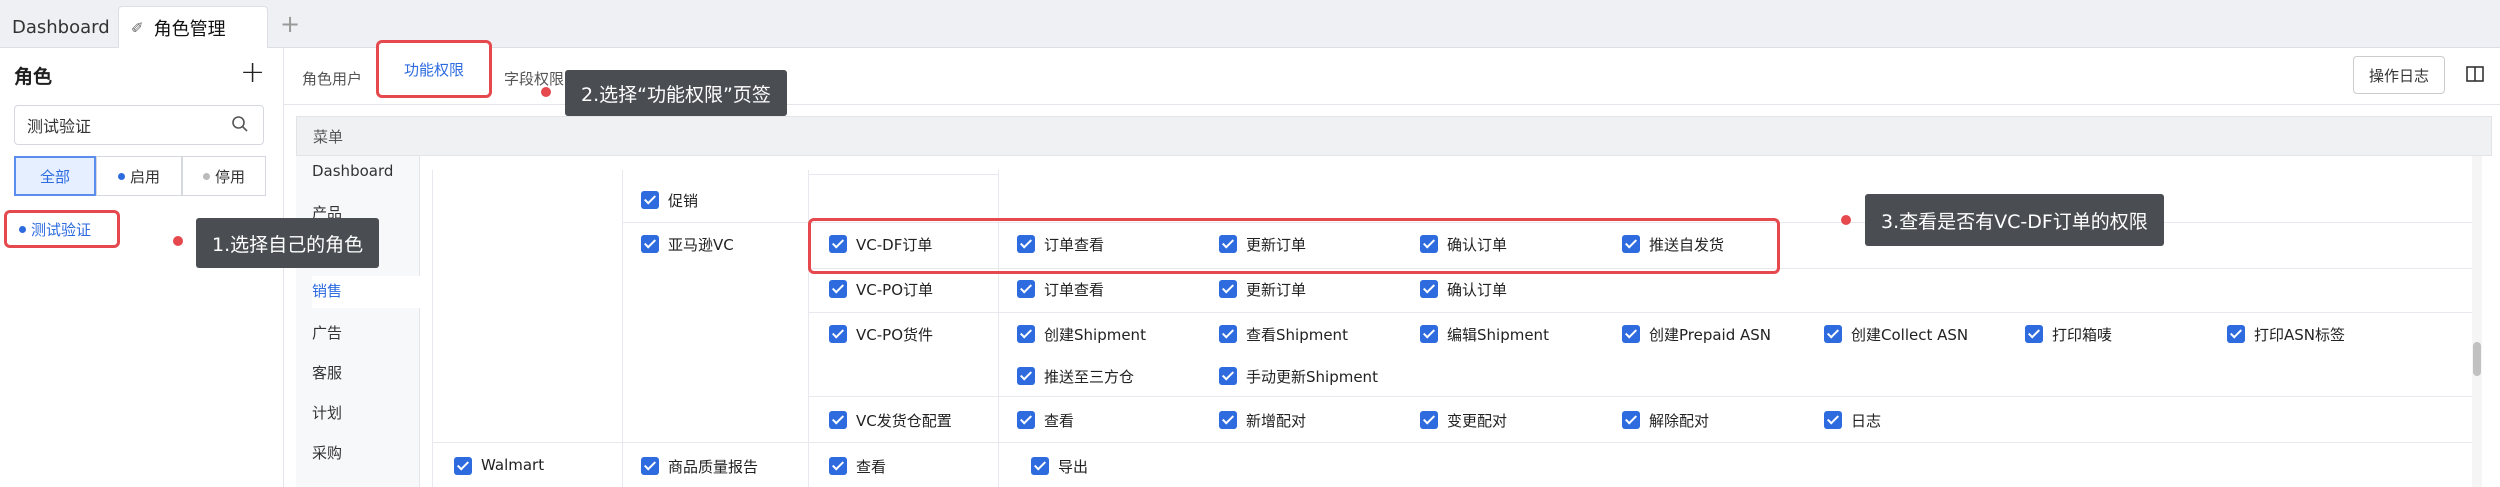 Image resolution: width=2500 pixels, height=487 pixels. Describe the element at coordinates (2399, 75) in the screenshot. I see `operation-log-button: 操作日志` at that location.